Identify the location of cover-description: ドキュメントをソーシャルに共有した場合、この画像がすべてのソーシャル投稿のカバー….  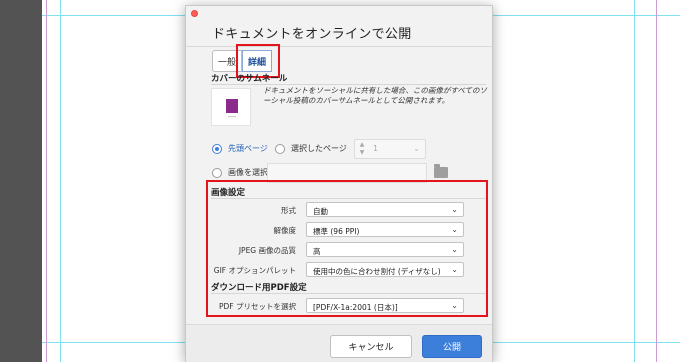
(375, 95).